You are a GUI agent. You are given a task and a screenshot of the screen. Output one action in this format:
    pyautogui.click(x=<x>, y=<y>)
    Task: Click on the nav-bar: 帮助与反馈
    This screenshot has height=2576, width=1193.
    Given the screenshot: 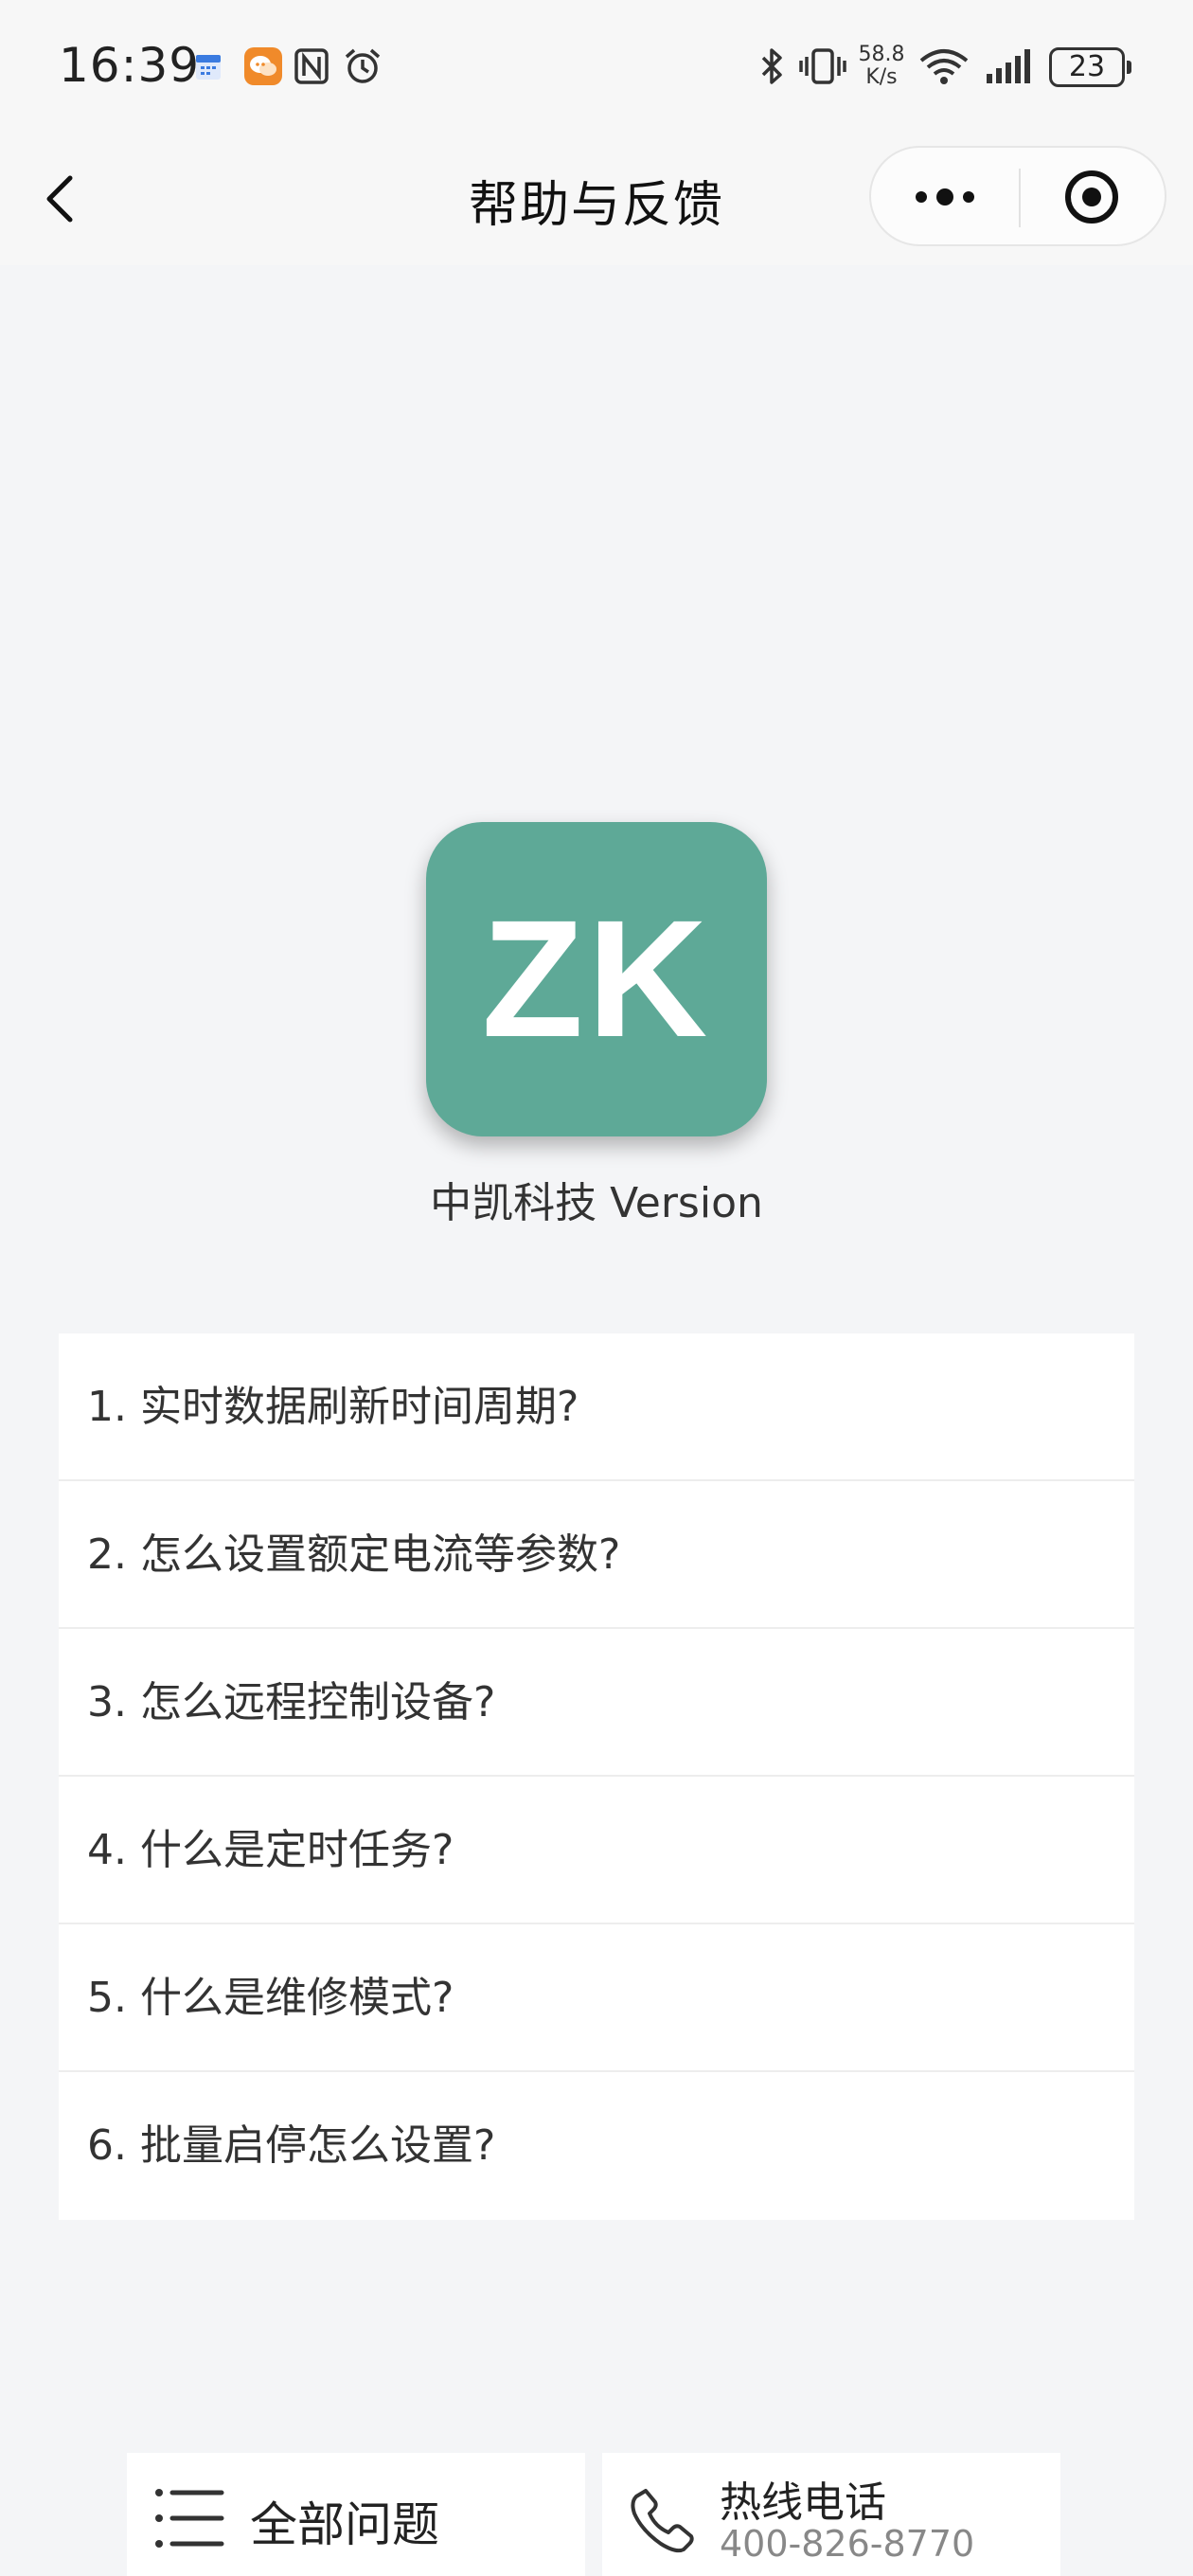 What is the action you would take?
    pyautogui.click(x=596, y=199)
    